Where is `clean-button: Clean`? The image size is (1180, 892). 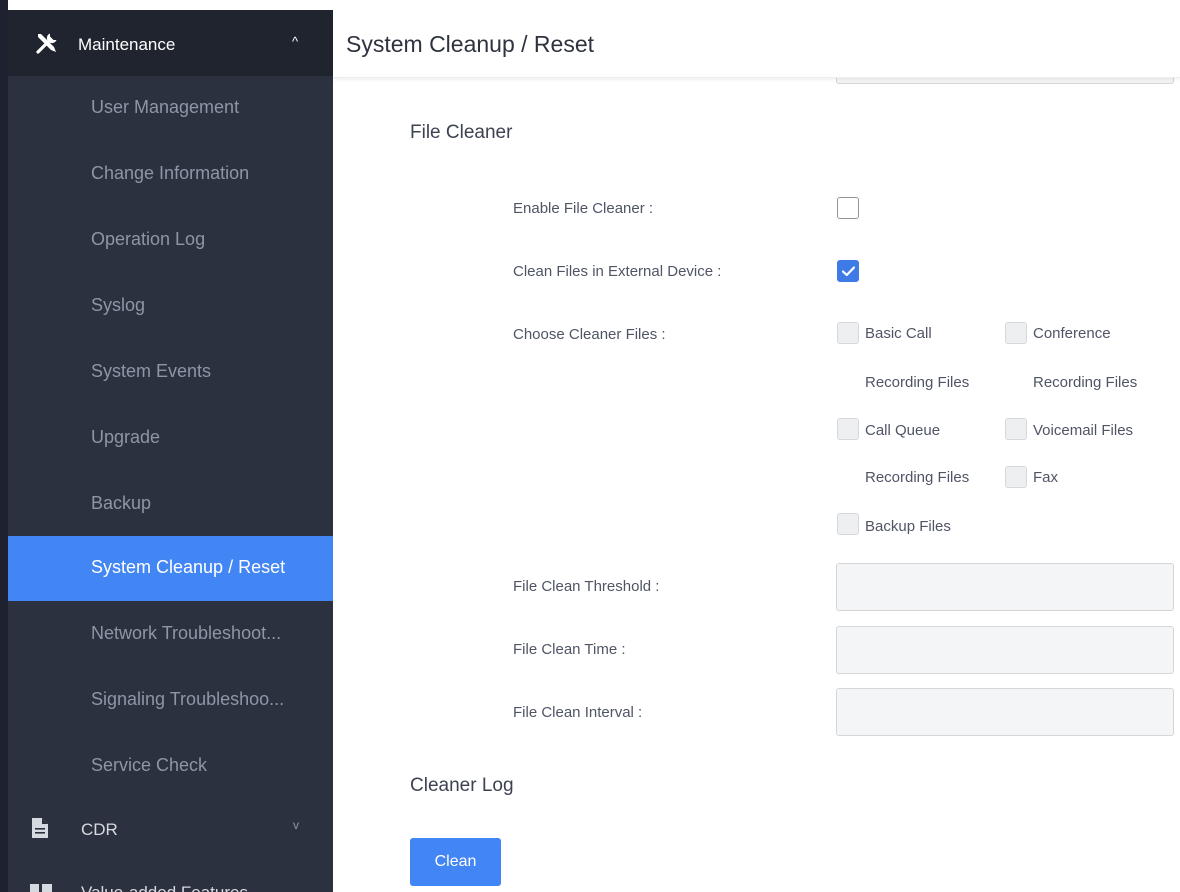
clean-button: Clean is located at coordinates (455, 862).